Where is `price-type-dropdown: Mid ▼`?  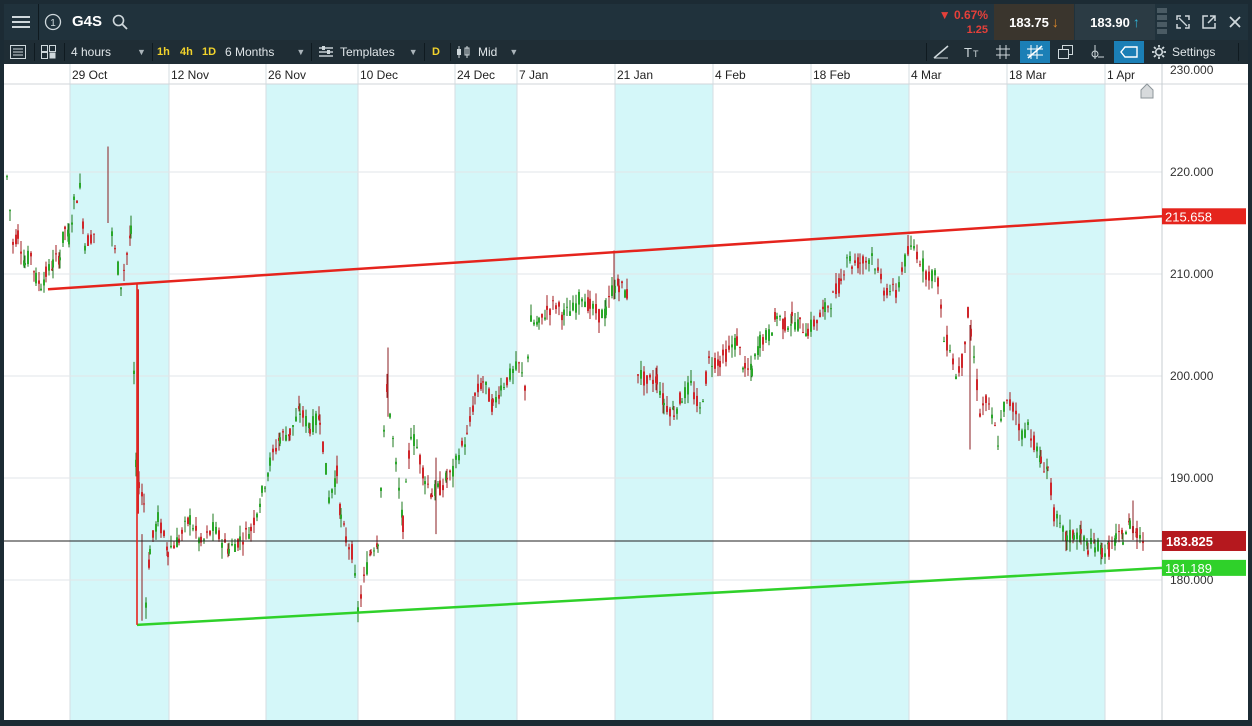
price-type-dropdown: Mid ▼ is located at coordinates (487, 52).